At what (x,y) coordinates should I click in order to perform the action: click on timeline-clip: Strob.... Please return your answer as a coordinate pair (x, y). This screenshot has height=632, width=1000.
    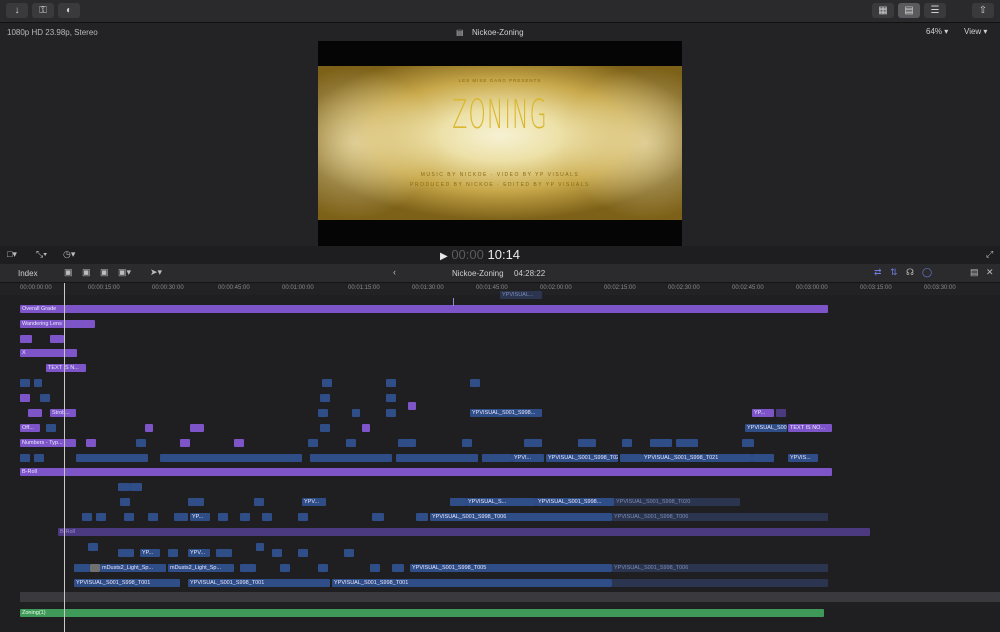
    Looking at the image, I should click on (63, 413).